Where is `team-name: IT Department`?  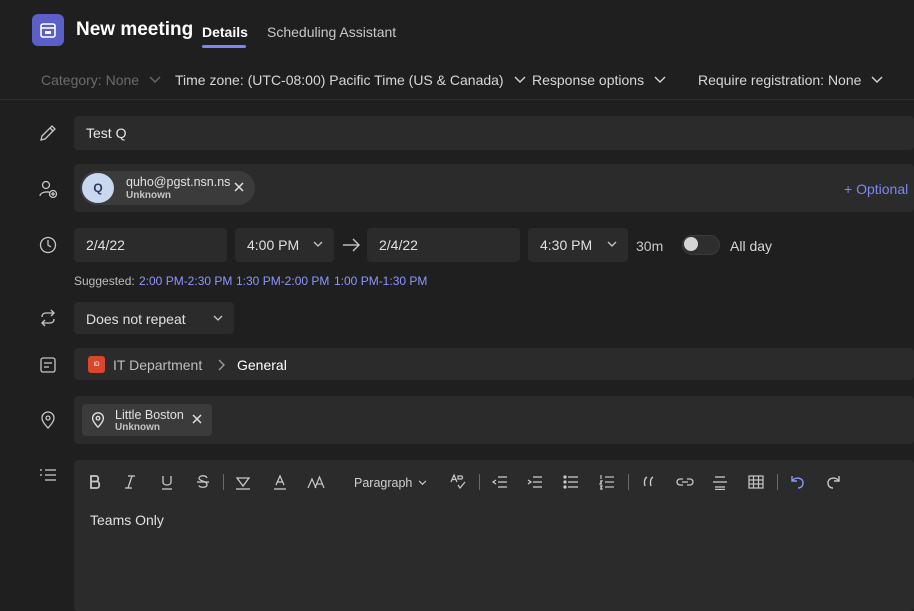
team-name: IT Department is located at coordinates (158, 365).